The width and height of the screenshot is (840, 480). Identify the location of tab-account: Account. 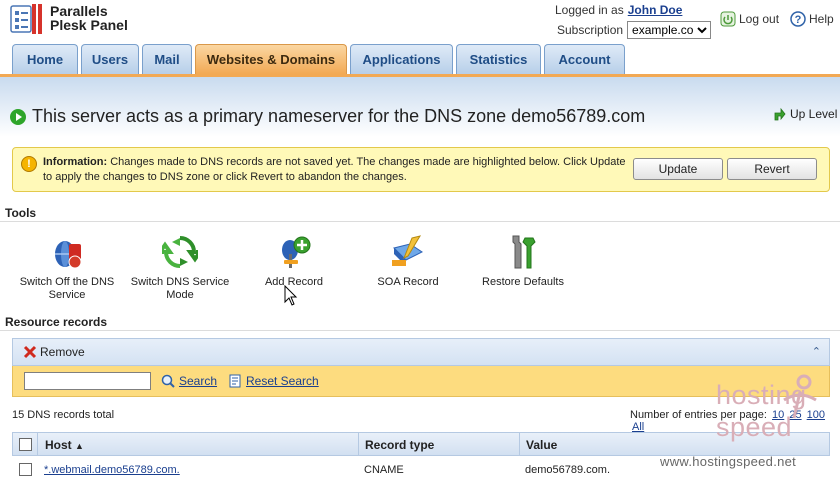
(584, 59).